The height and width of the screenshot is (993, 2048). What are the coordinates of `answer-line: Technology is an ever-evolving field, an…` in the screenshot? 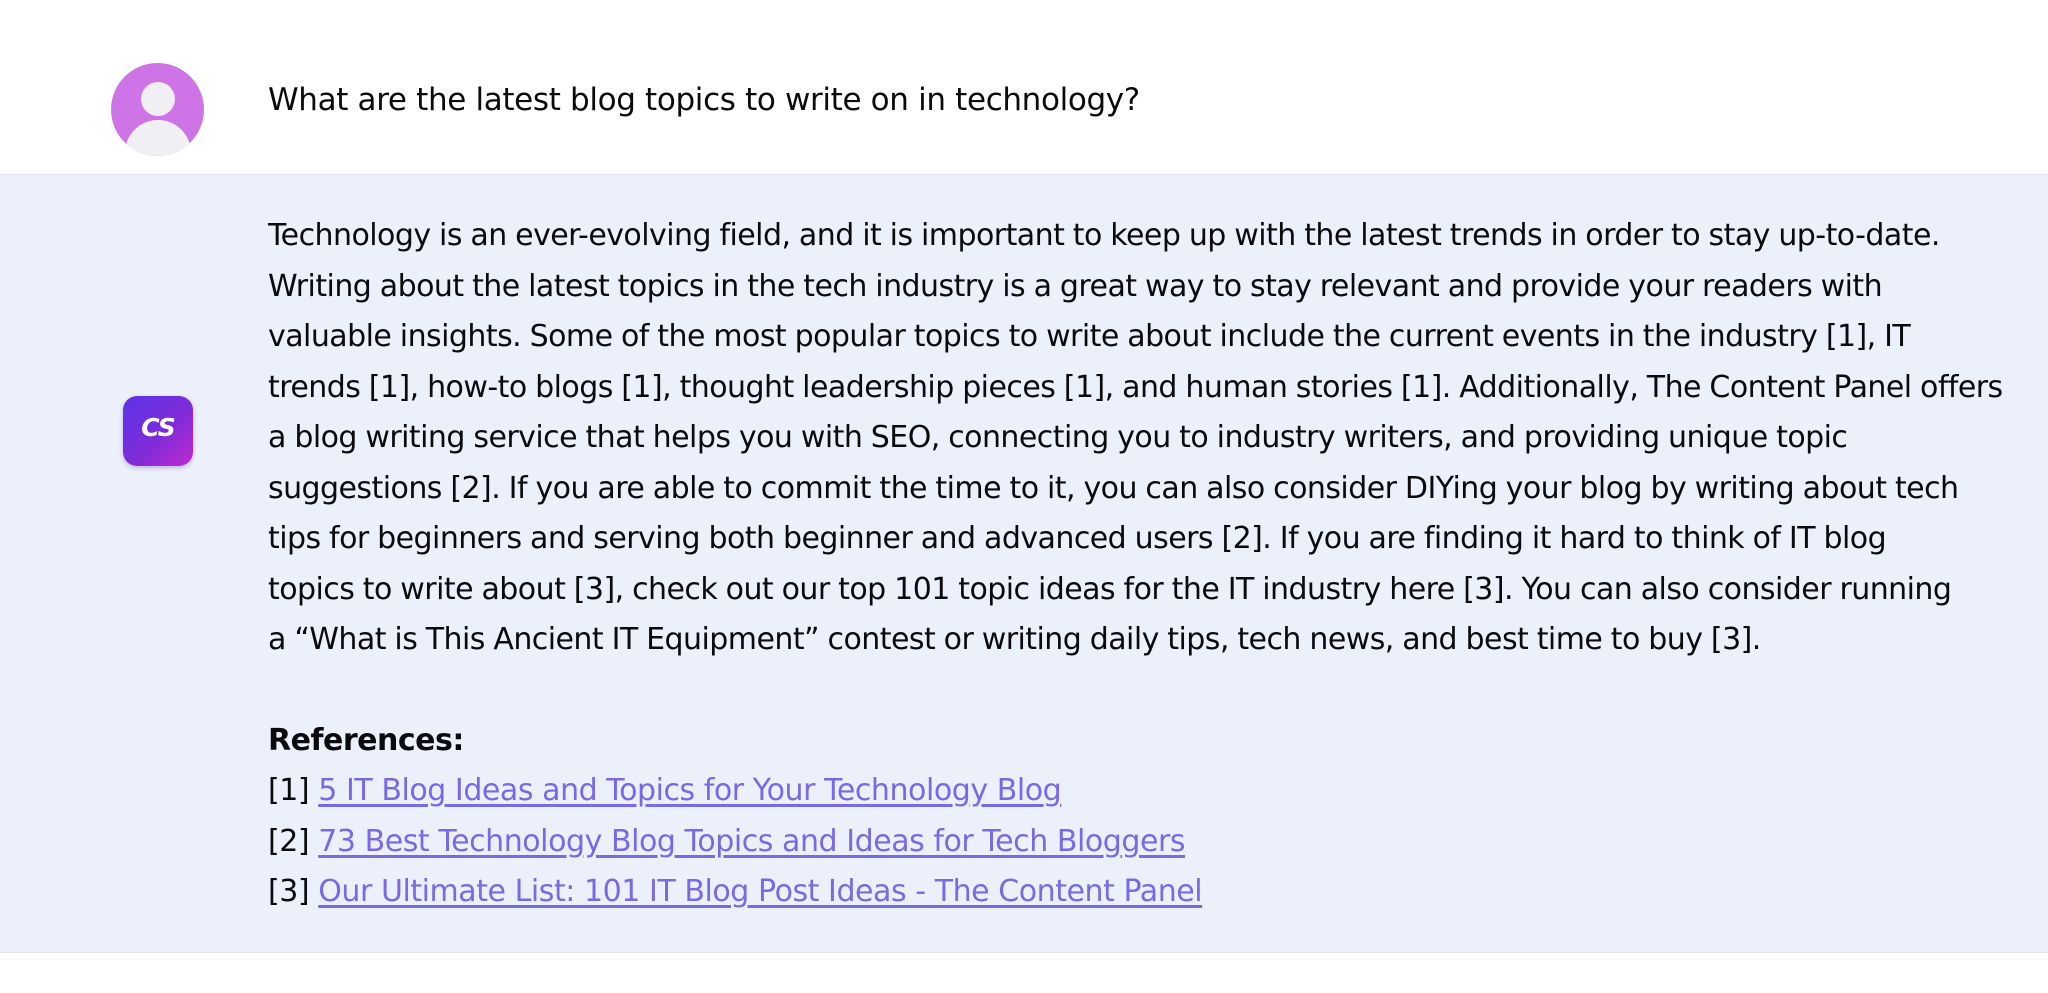 It's located at (1104, 235).